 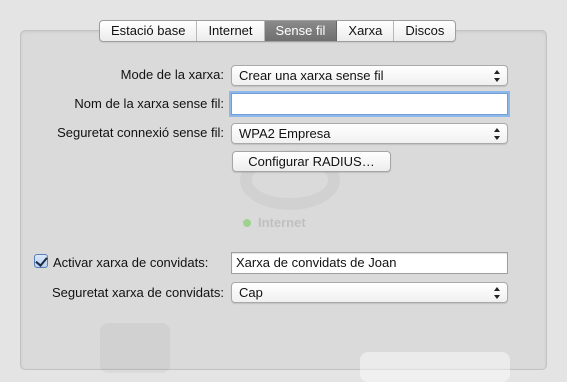 I want to click on guest-network-checkbox, so click(x=41, y=261).